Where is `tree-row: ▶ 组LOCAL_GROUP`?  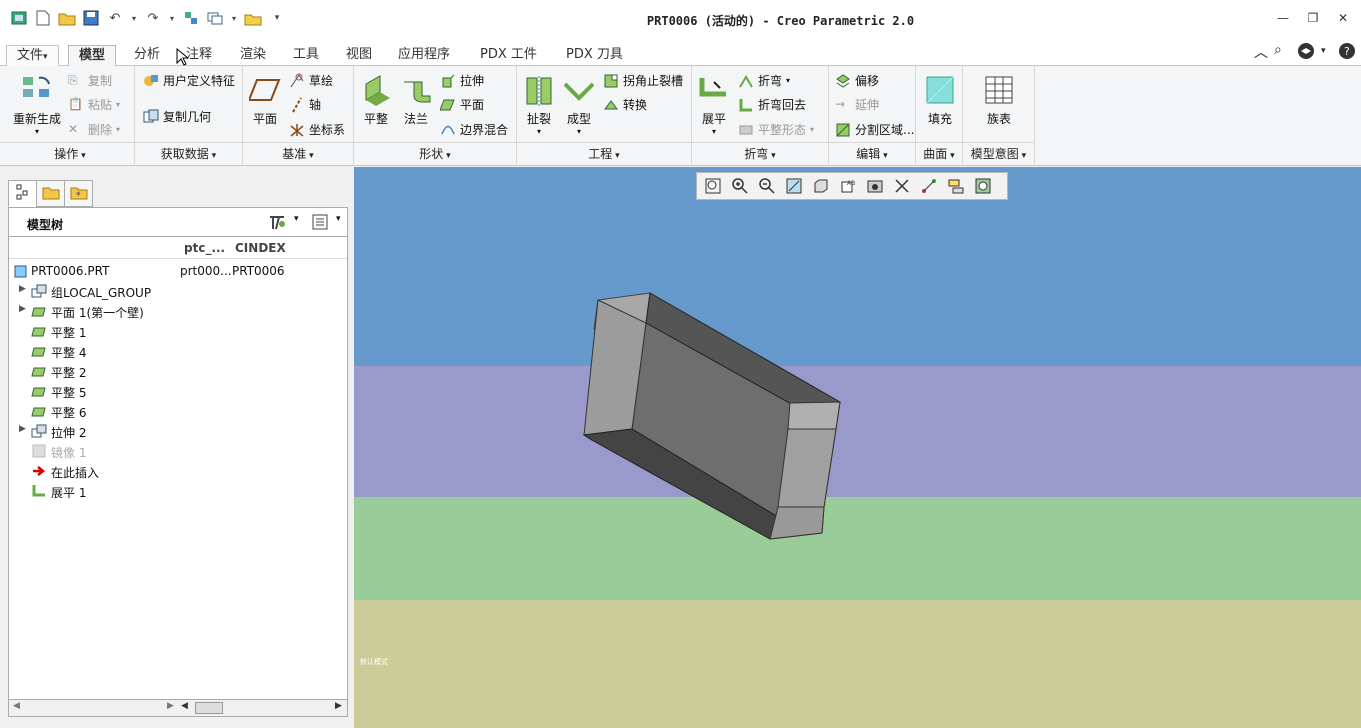
tree-row: ▶ 组LOCAL_GROUP is located at coordinates (178, 291).